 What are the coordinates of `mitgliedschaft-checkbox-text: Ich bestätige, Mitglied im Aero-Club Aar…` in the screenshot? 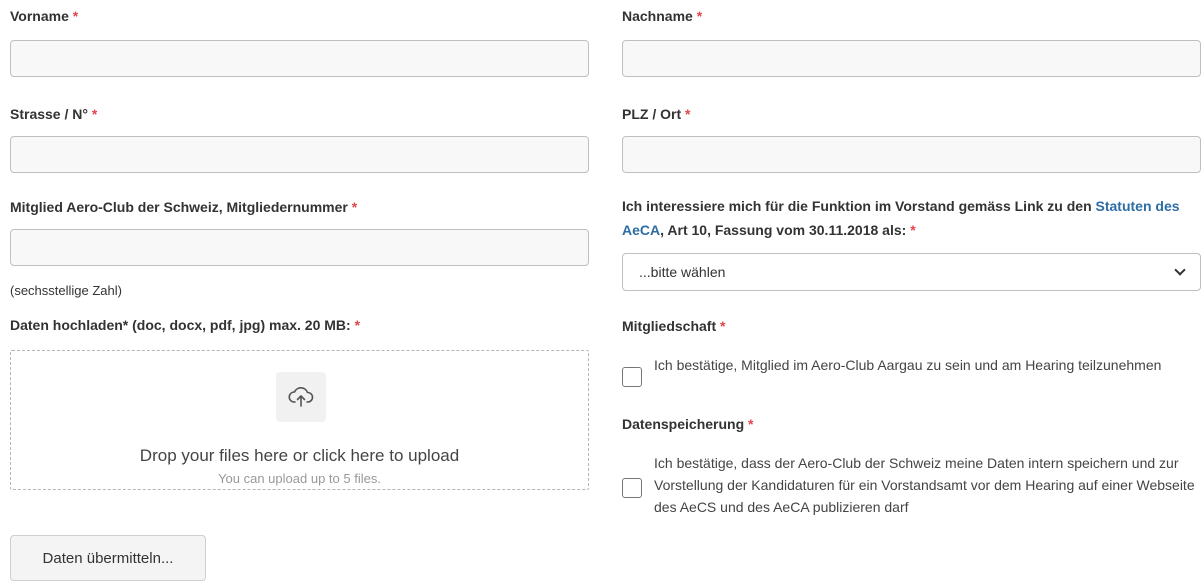 It's located at (908, 365).